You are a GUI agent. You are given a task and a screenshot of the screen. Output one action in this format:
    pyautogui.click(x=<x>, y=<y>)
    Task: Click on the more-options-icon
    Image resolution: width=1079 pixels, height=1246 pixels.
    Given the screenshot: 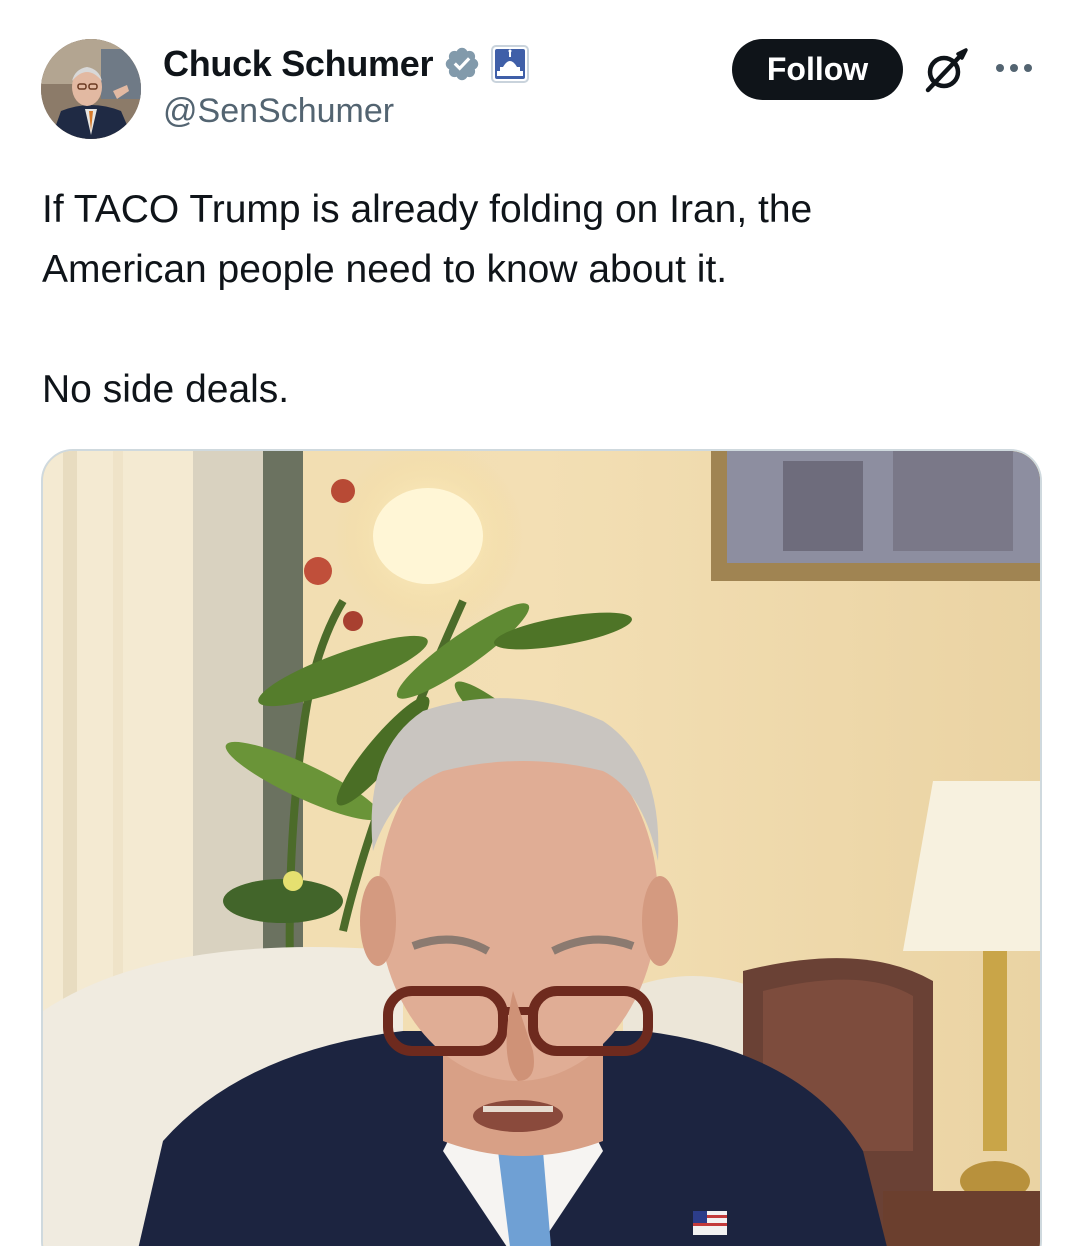 What is the action you would take?
    pyautogui.click(x=1014, y=68)
    